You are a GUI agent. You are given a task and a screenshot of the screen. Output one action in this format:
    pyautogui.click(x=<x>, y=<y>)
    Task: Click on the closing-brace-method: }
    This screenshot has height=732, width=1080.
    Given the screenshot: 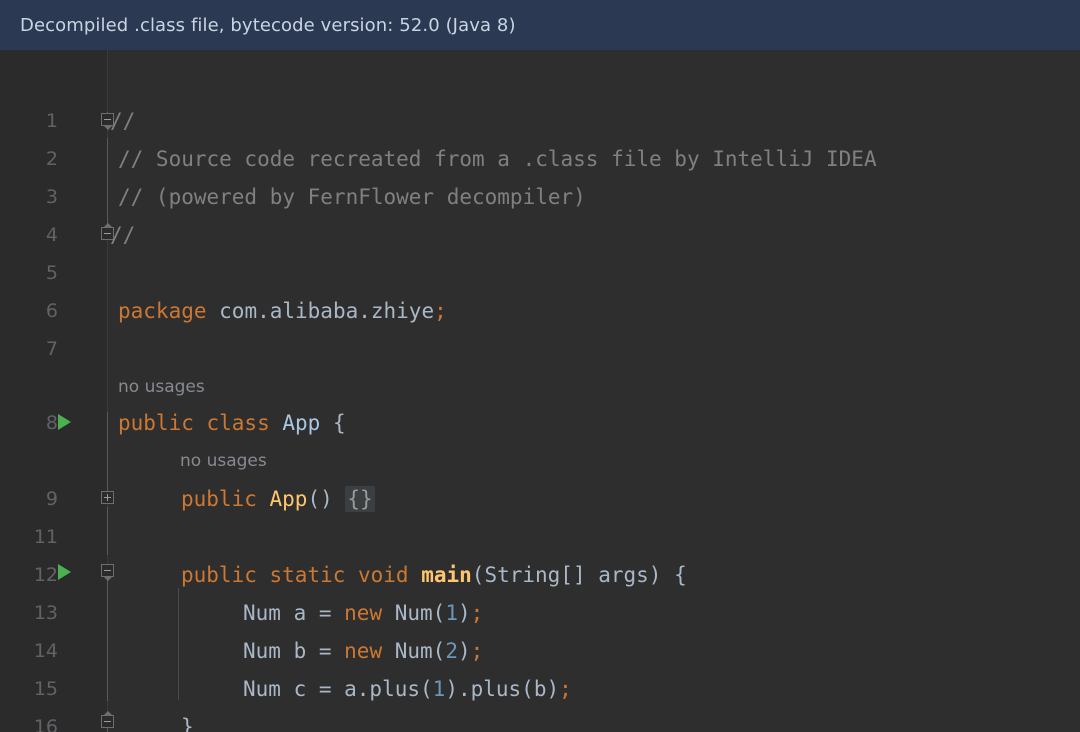 What is the action you would take?
    pyautogui.click(x=187, y=723)
    